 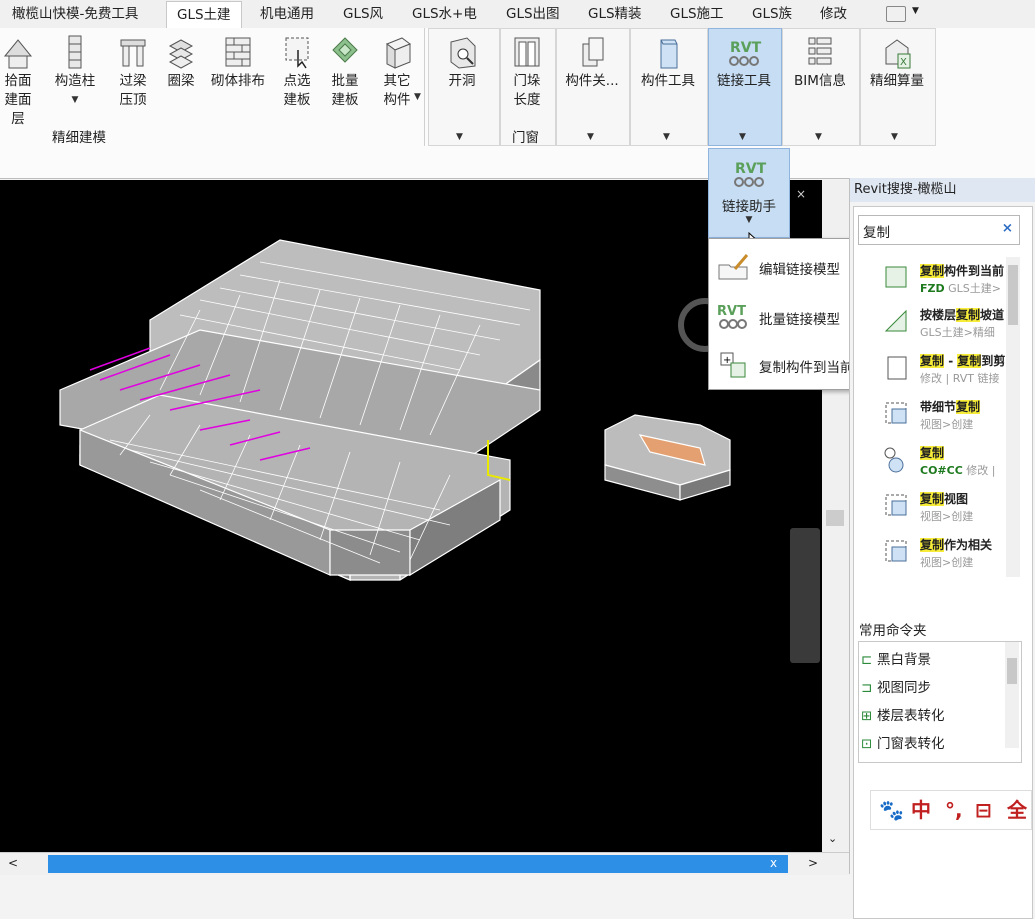 What do you see at coordinates (345, 72) in the screenshot?
I see `batch-slab-button: 批量 建板` at bounding box center [345, 72].